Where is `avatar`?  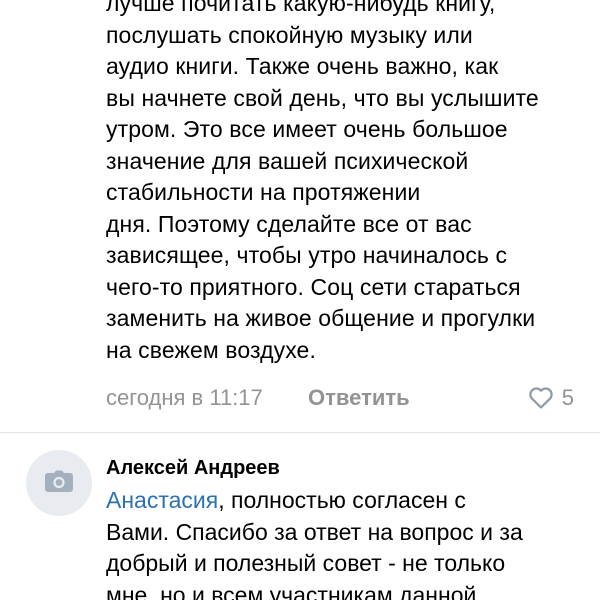 avatar is located at coordinates (59, 483).